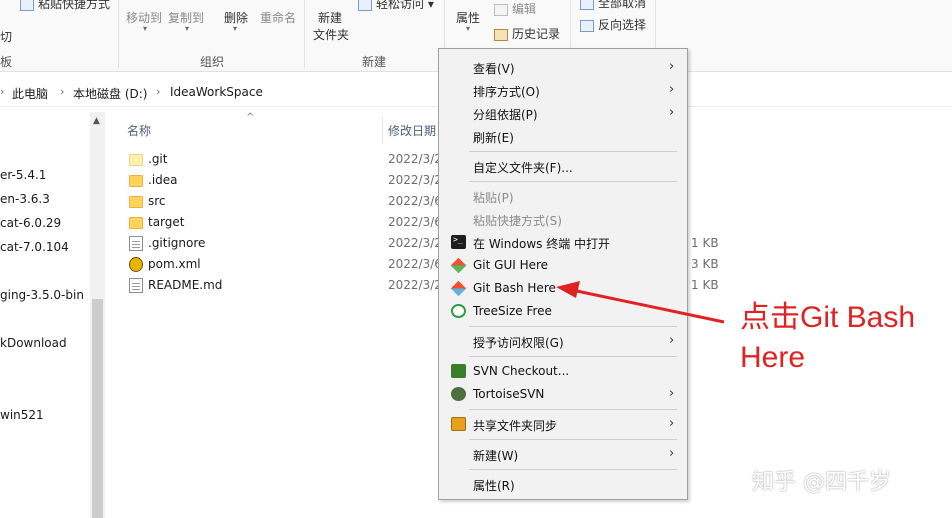 This screenshot has width=952, height=518. I want to click on git-gui-icon, so click(458, 265).